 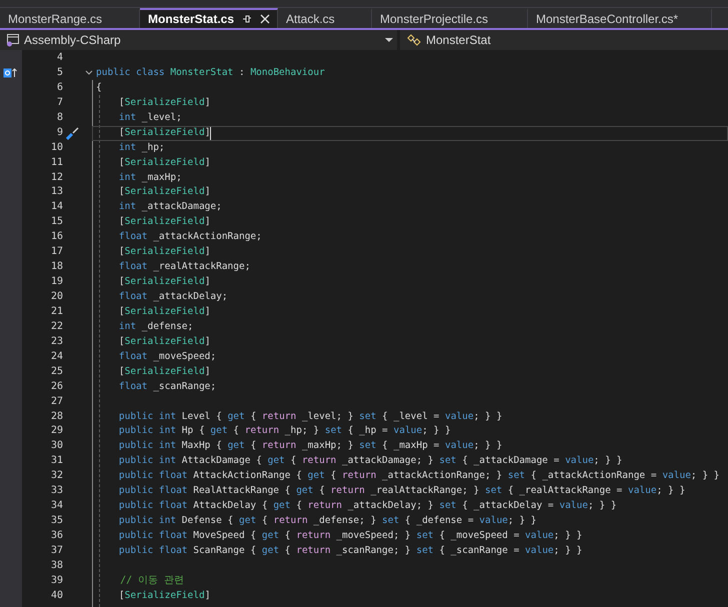 What do you see at coordinates (56, 341) in the screenshot?
I see `line-number: 23` at bounding box center [56, 341].